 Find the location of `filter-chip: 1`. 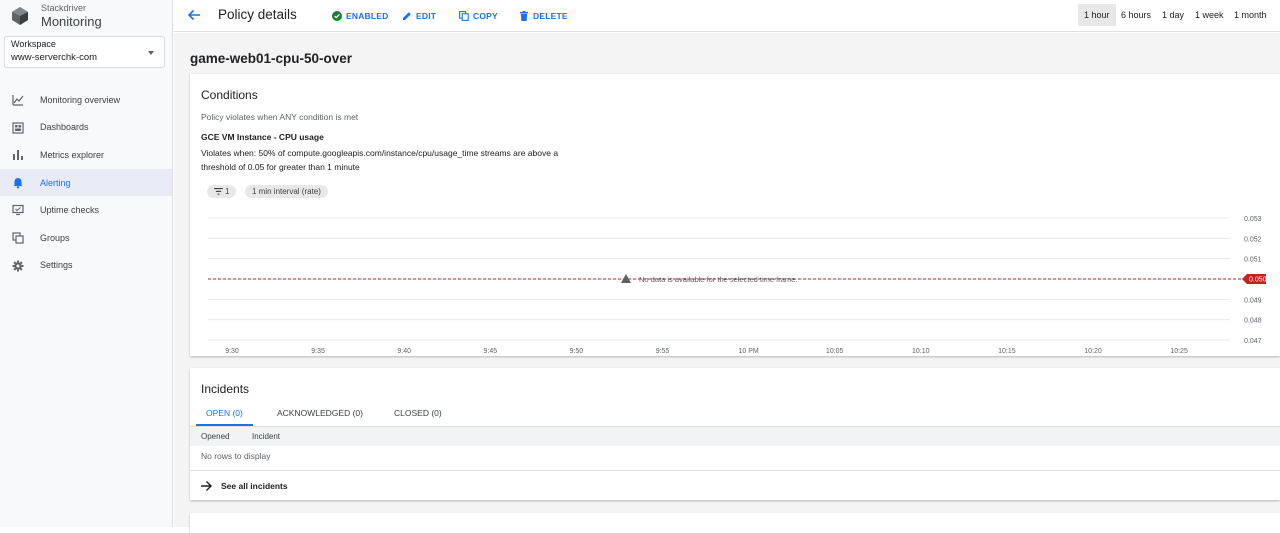

filter-chip: 1 is located at coordinates (222, 191).